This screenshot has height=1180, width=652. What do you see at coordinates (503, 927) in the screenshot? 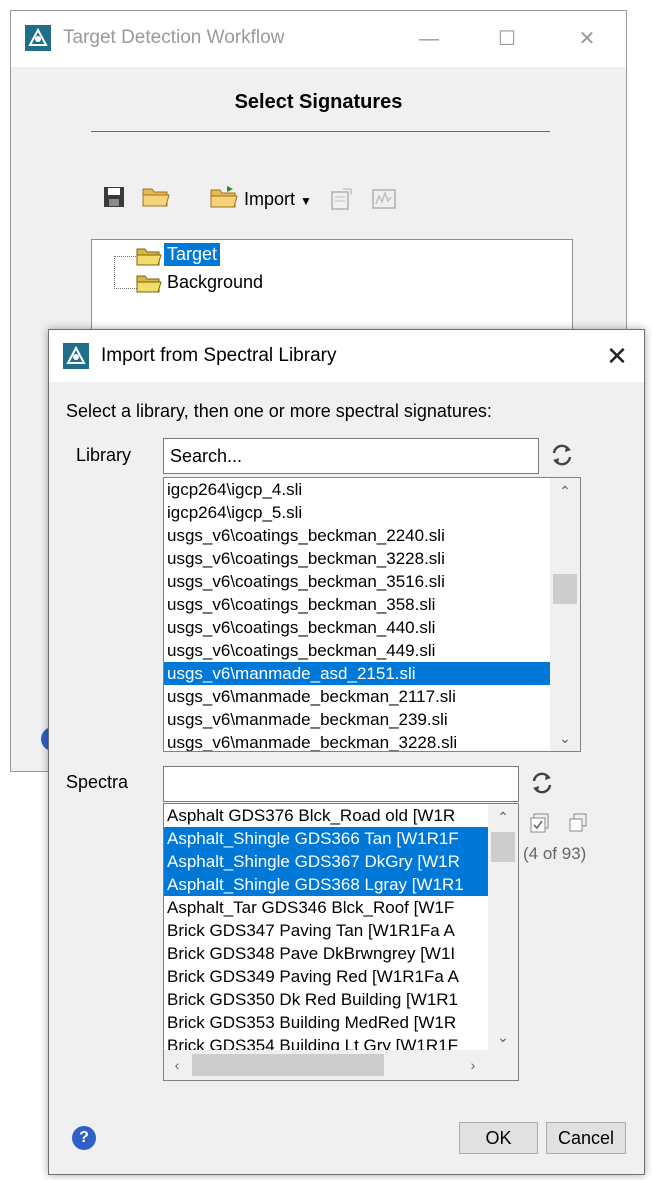
I see `spectra-vertical-scrollbar: ⌃ ⌄` at bounding box center [503, 927].